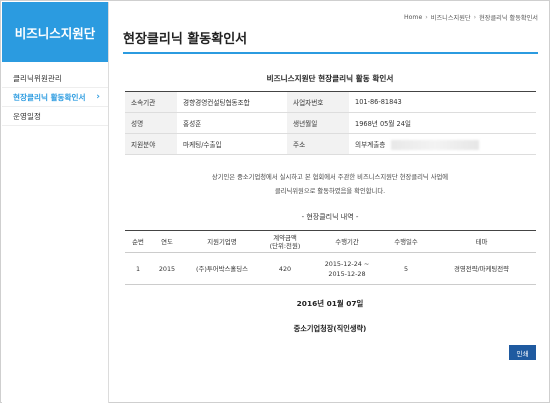 This screenshot has height=403, width=550. Describe the element at coordinates (151, 123) in the screenshot. I see `info-label: 성명` at that location.